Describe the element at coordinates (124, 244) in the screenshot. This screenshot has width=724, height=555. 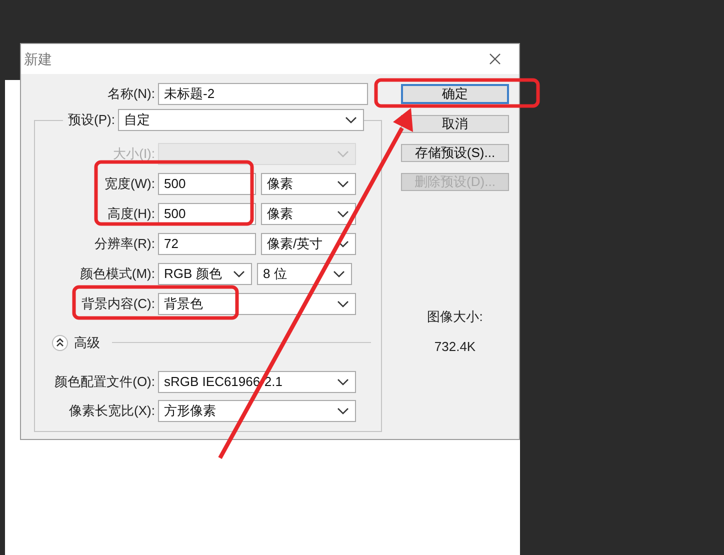
I see `field-label: 分辨率(R):` at that location.